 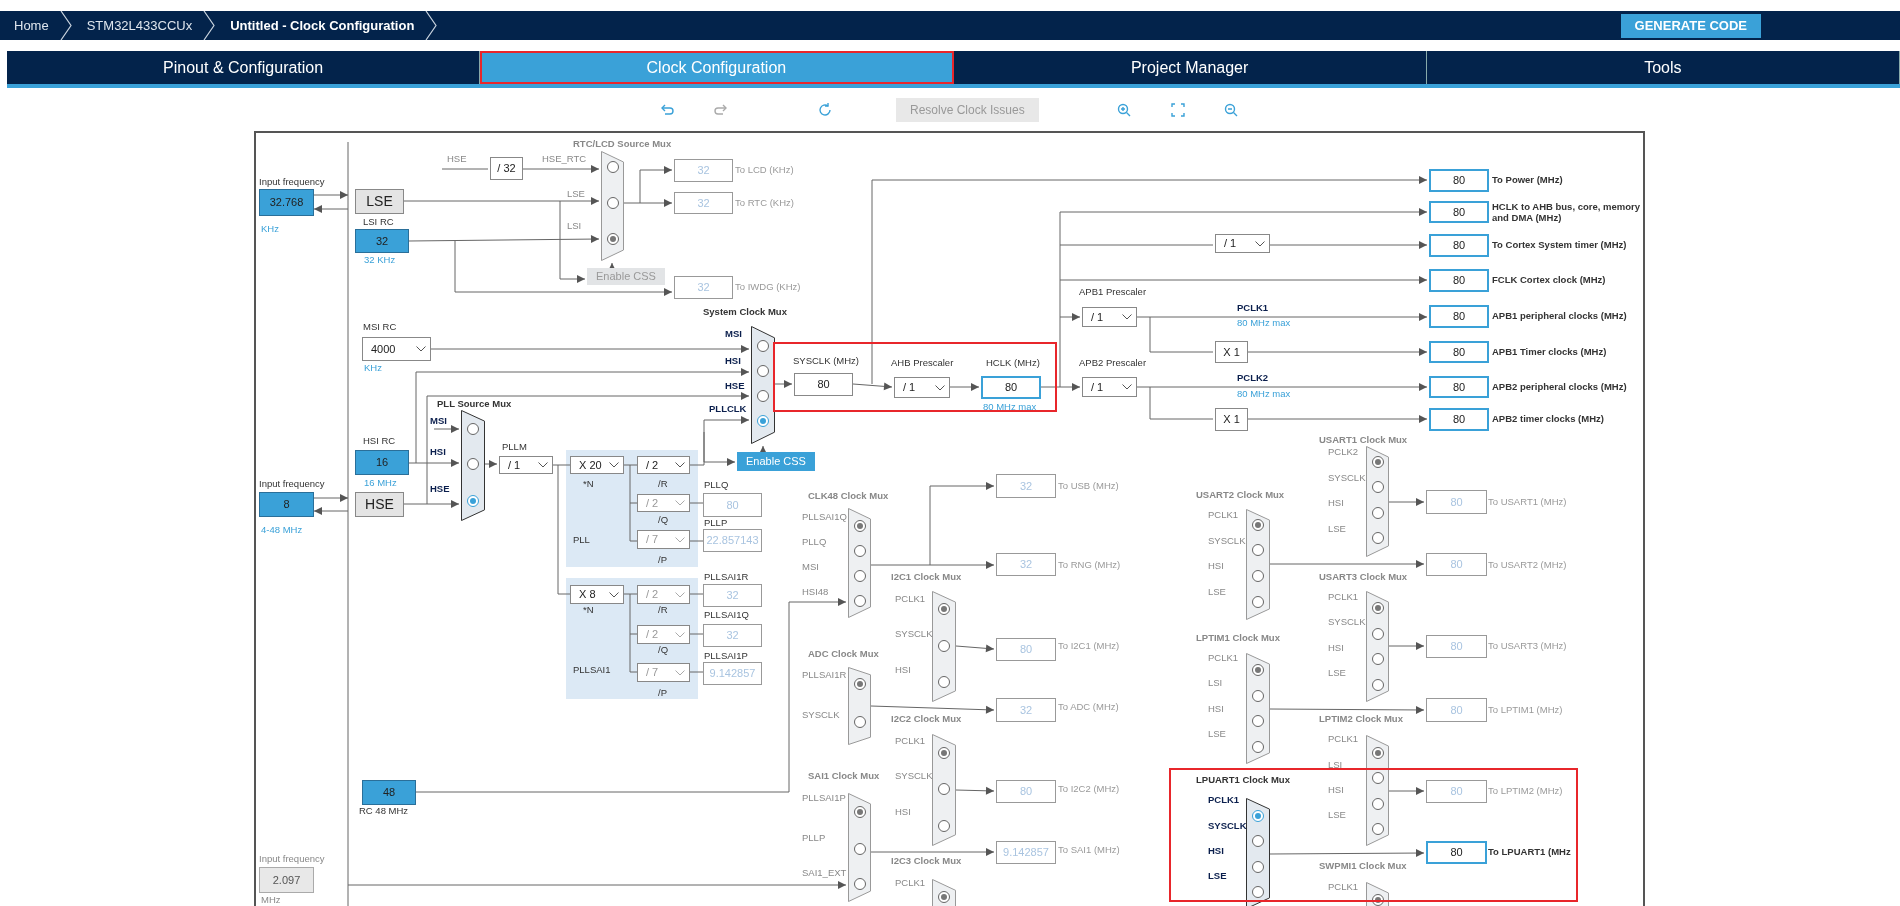 What do you see at coordinates (716, 523) in the screenshot?
I see `caption-label: PLLP` at bounding box center [716, 523].